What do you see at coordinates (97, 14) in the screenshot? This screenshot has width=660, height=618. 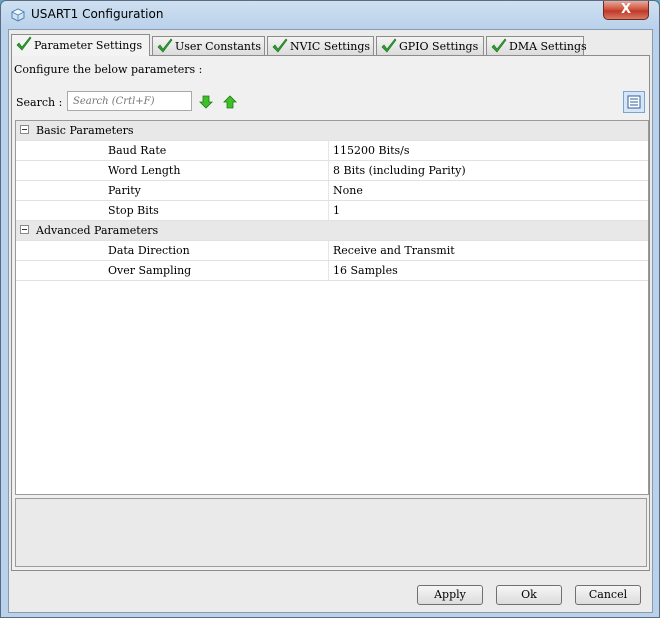 I see `window-title: USART1 Configuration` at bounding box center [97, 14].